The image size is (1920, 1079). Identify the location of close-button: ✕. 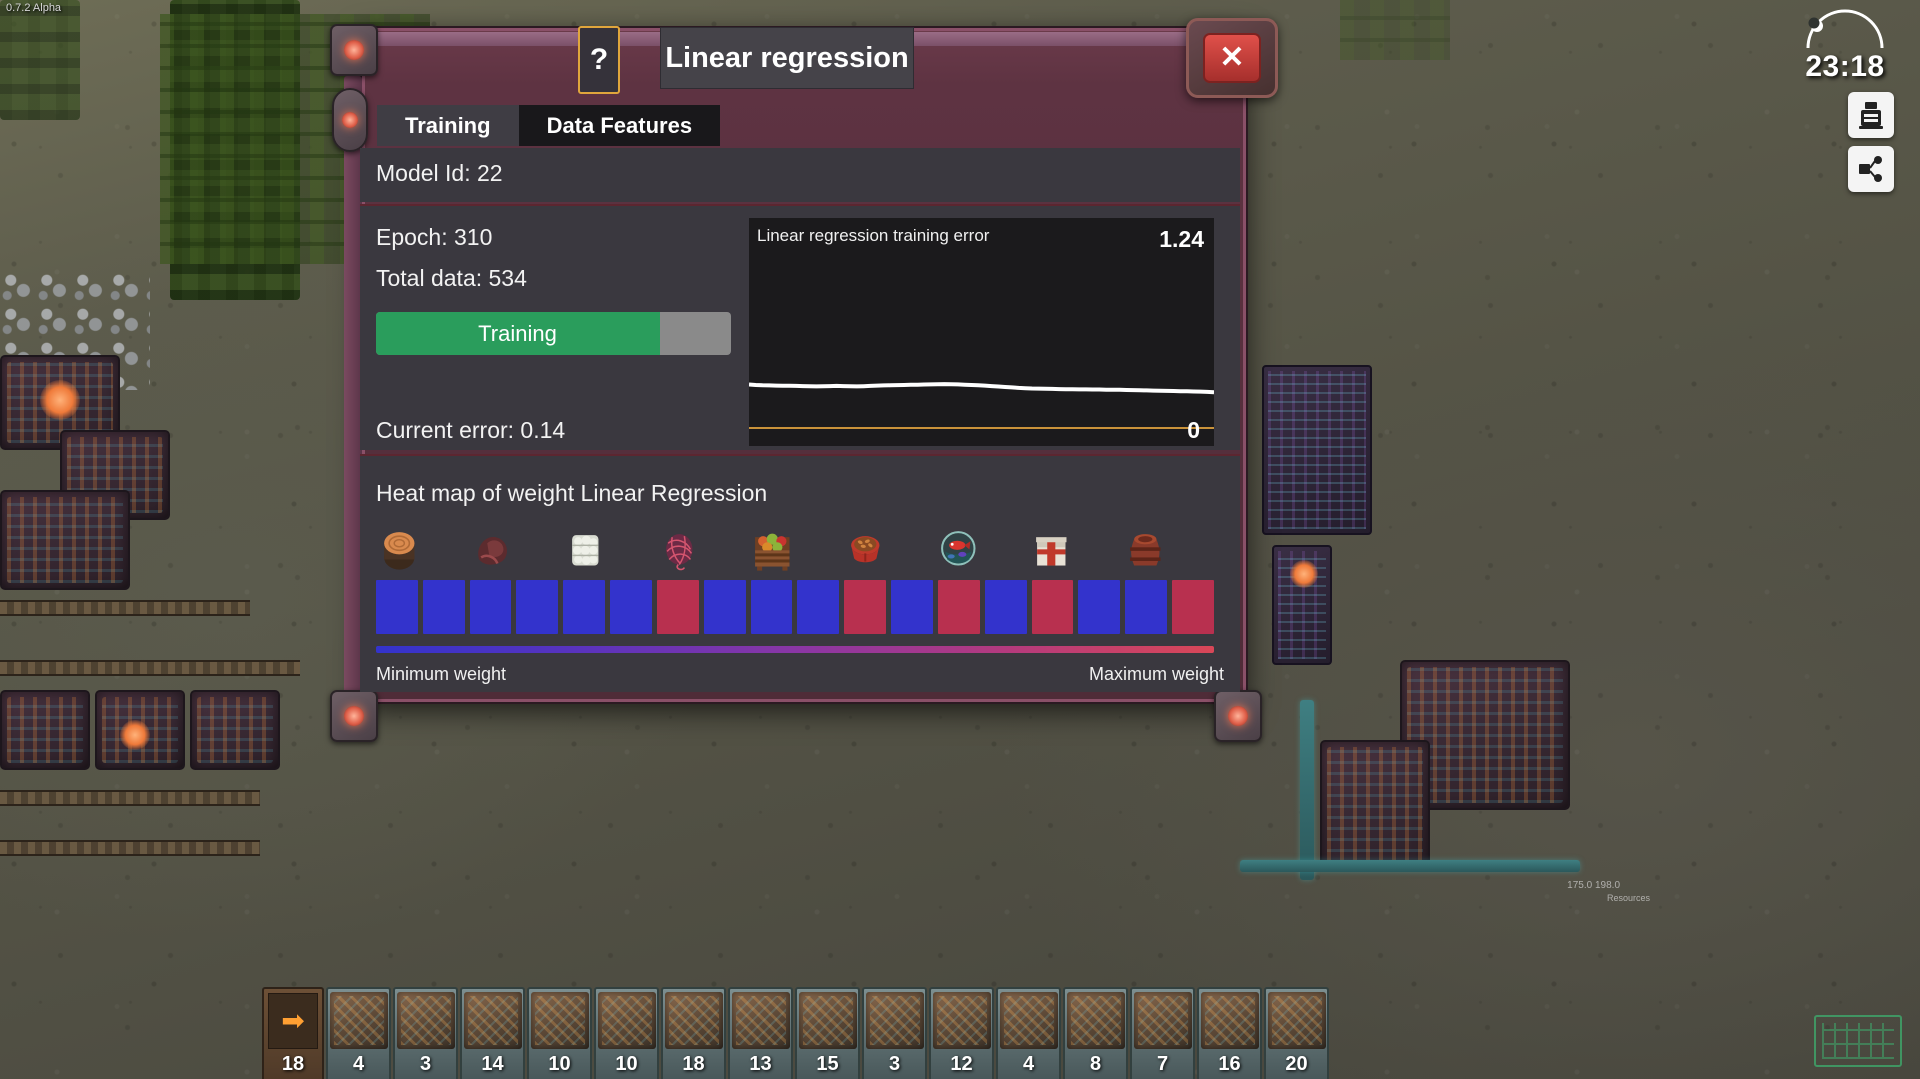
(1232, 58).